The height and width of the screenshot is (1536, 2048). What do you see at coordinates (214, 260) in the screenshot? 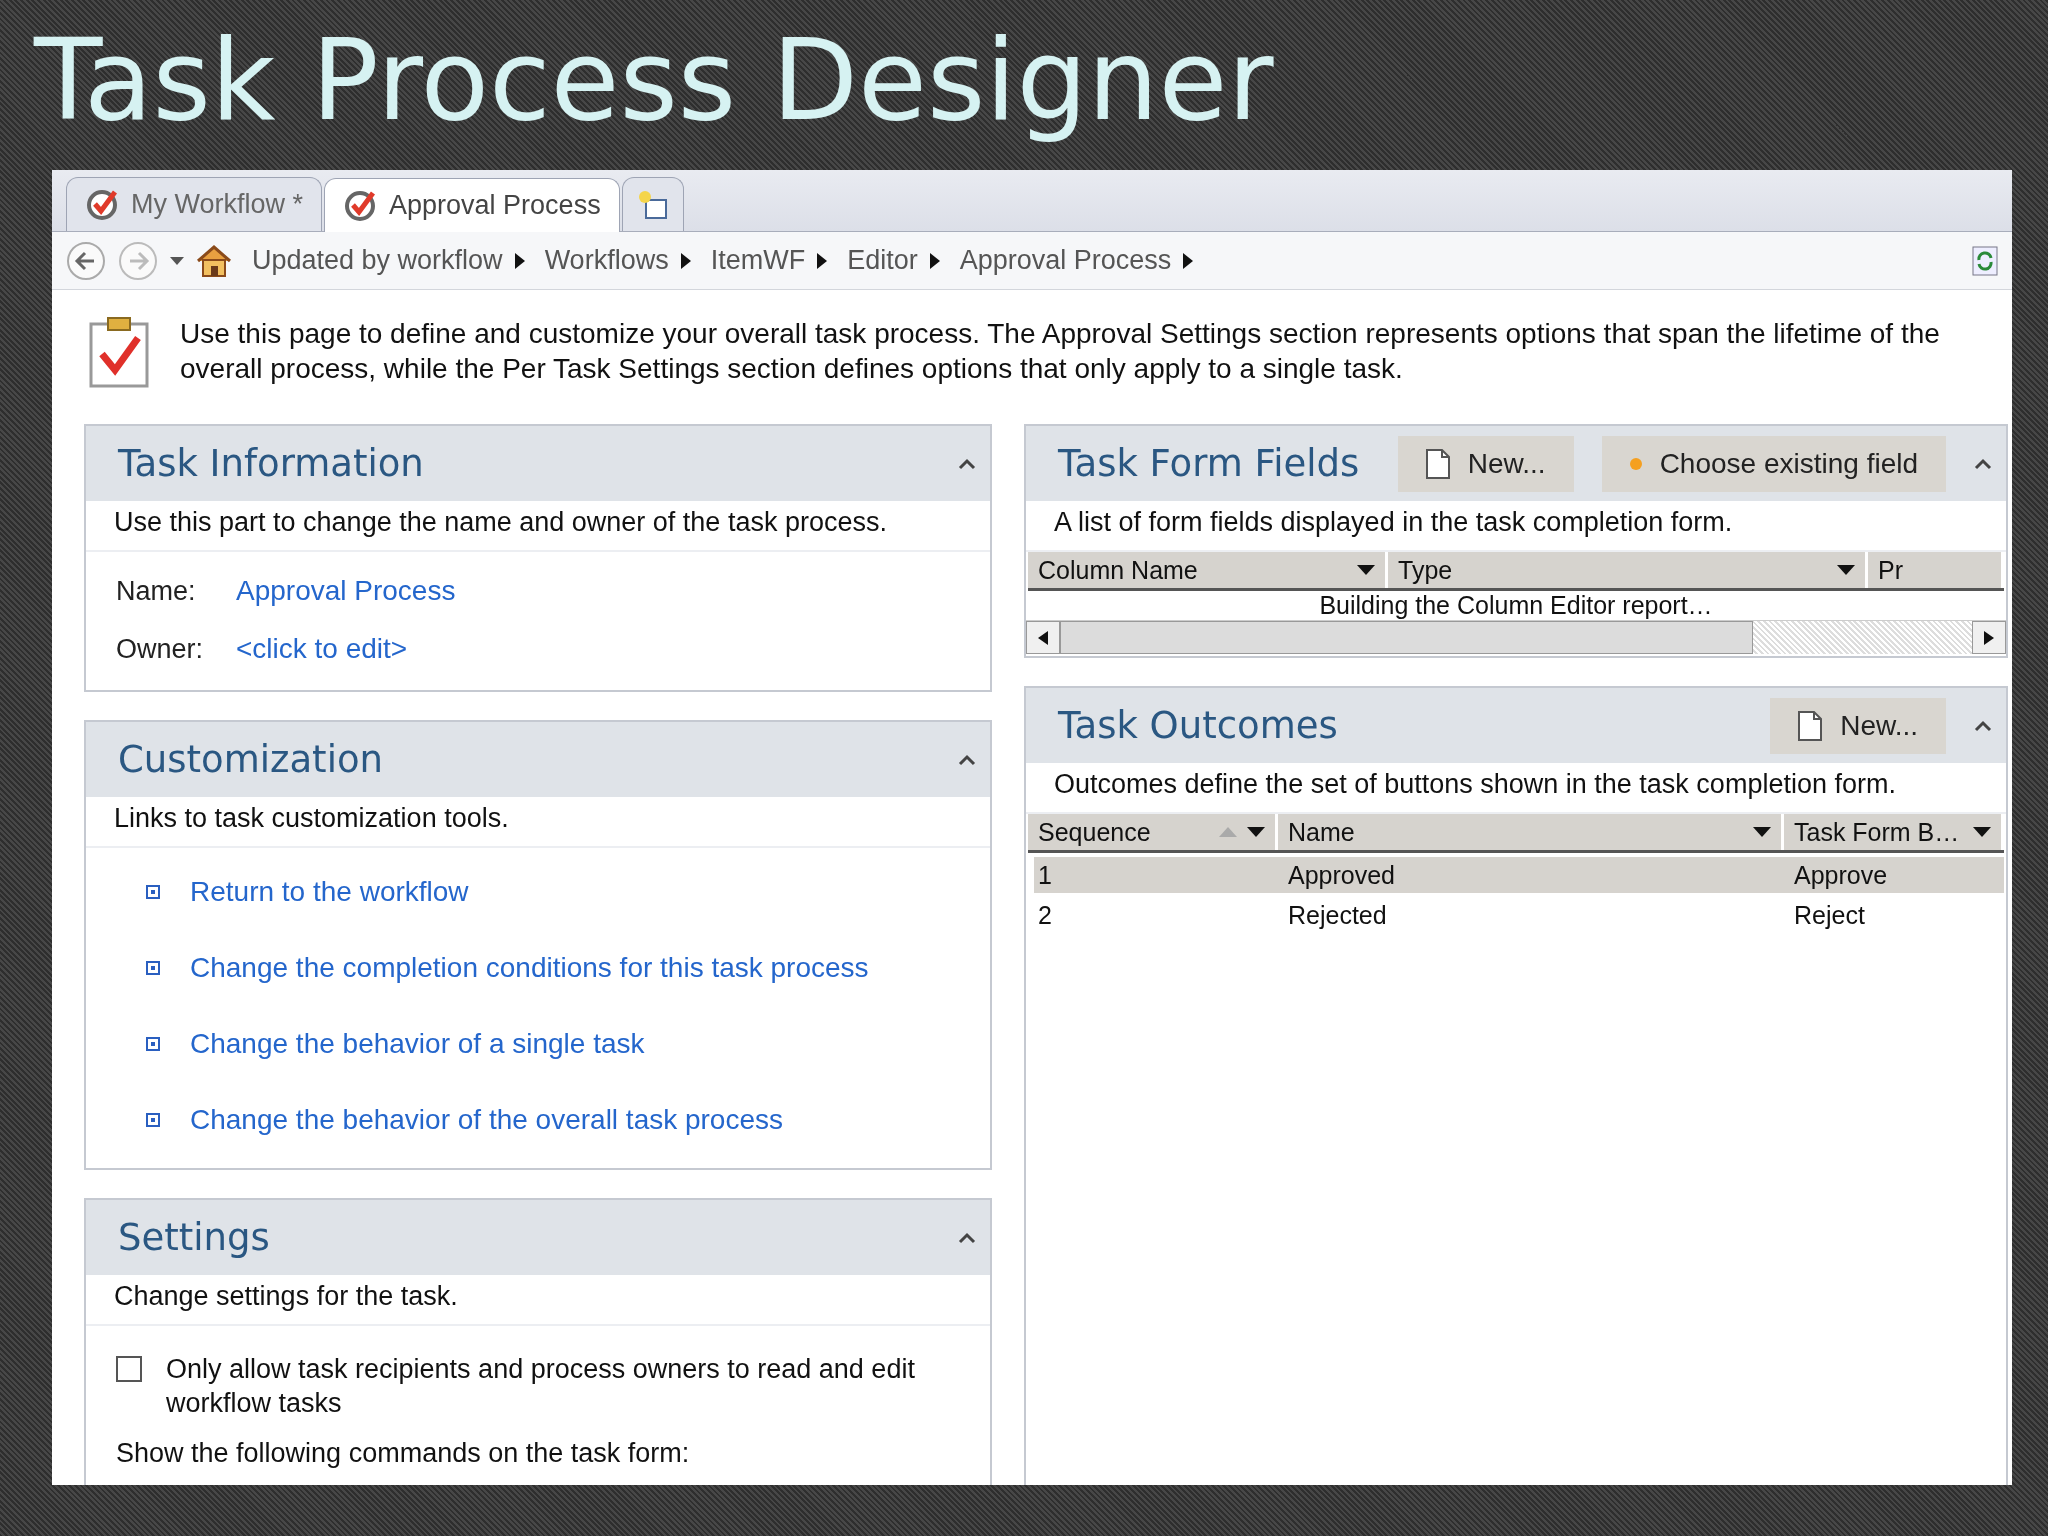
I see `home-icon` at bounding box center [214, 260].